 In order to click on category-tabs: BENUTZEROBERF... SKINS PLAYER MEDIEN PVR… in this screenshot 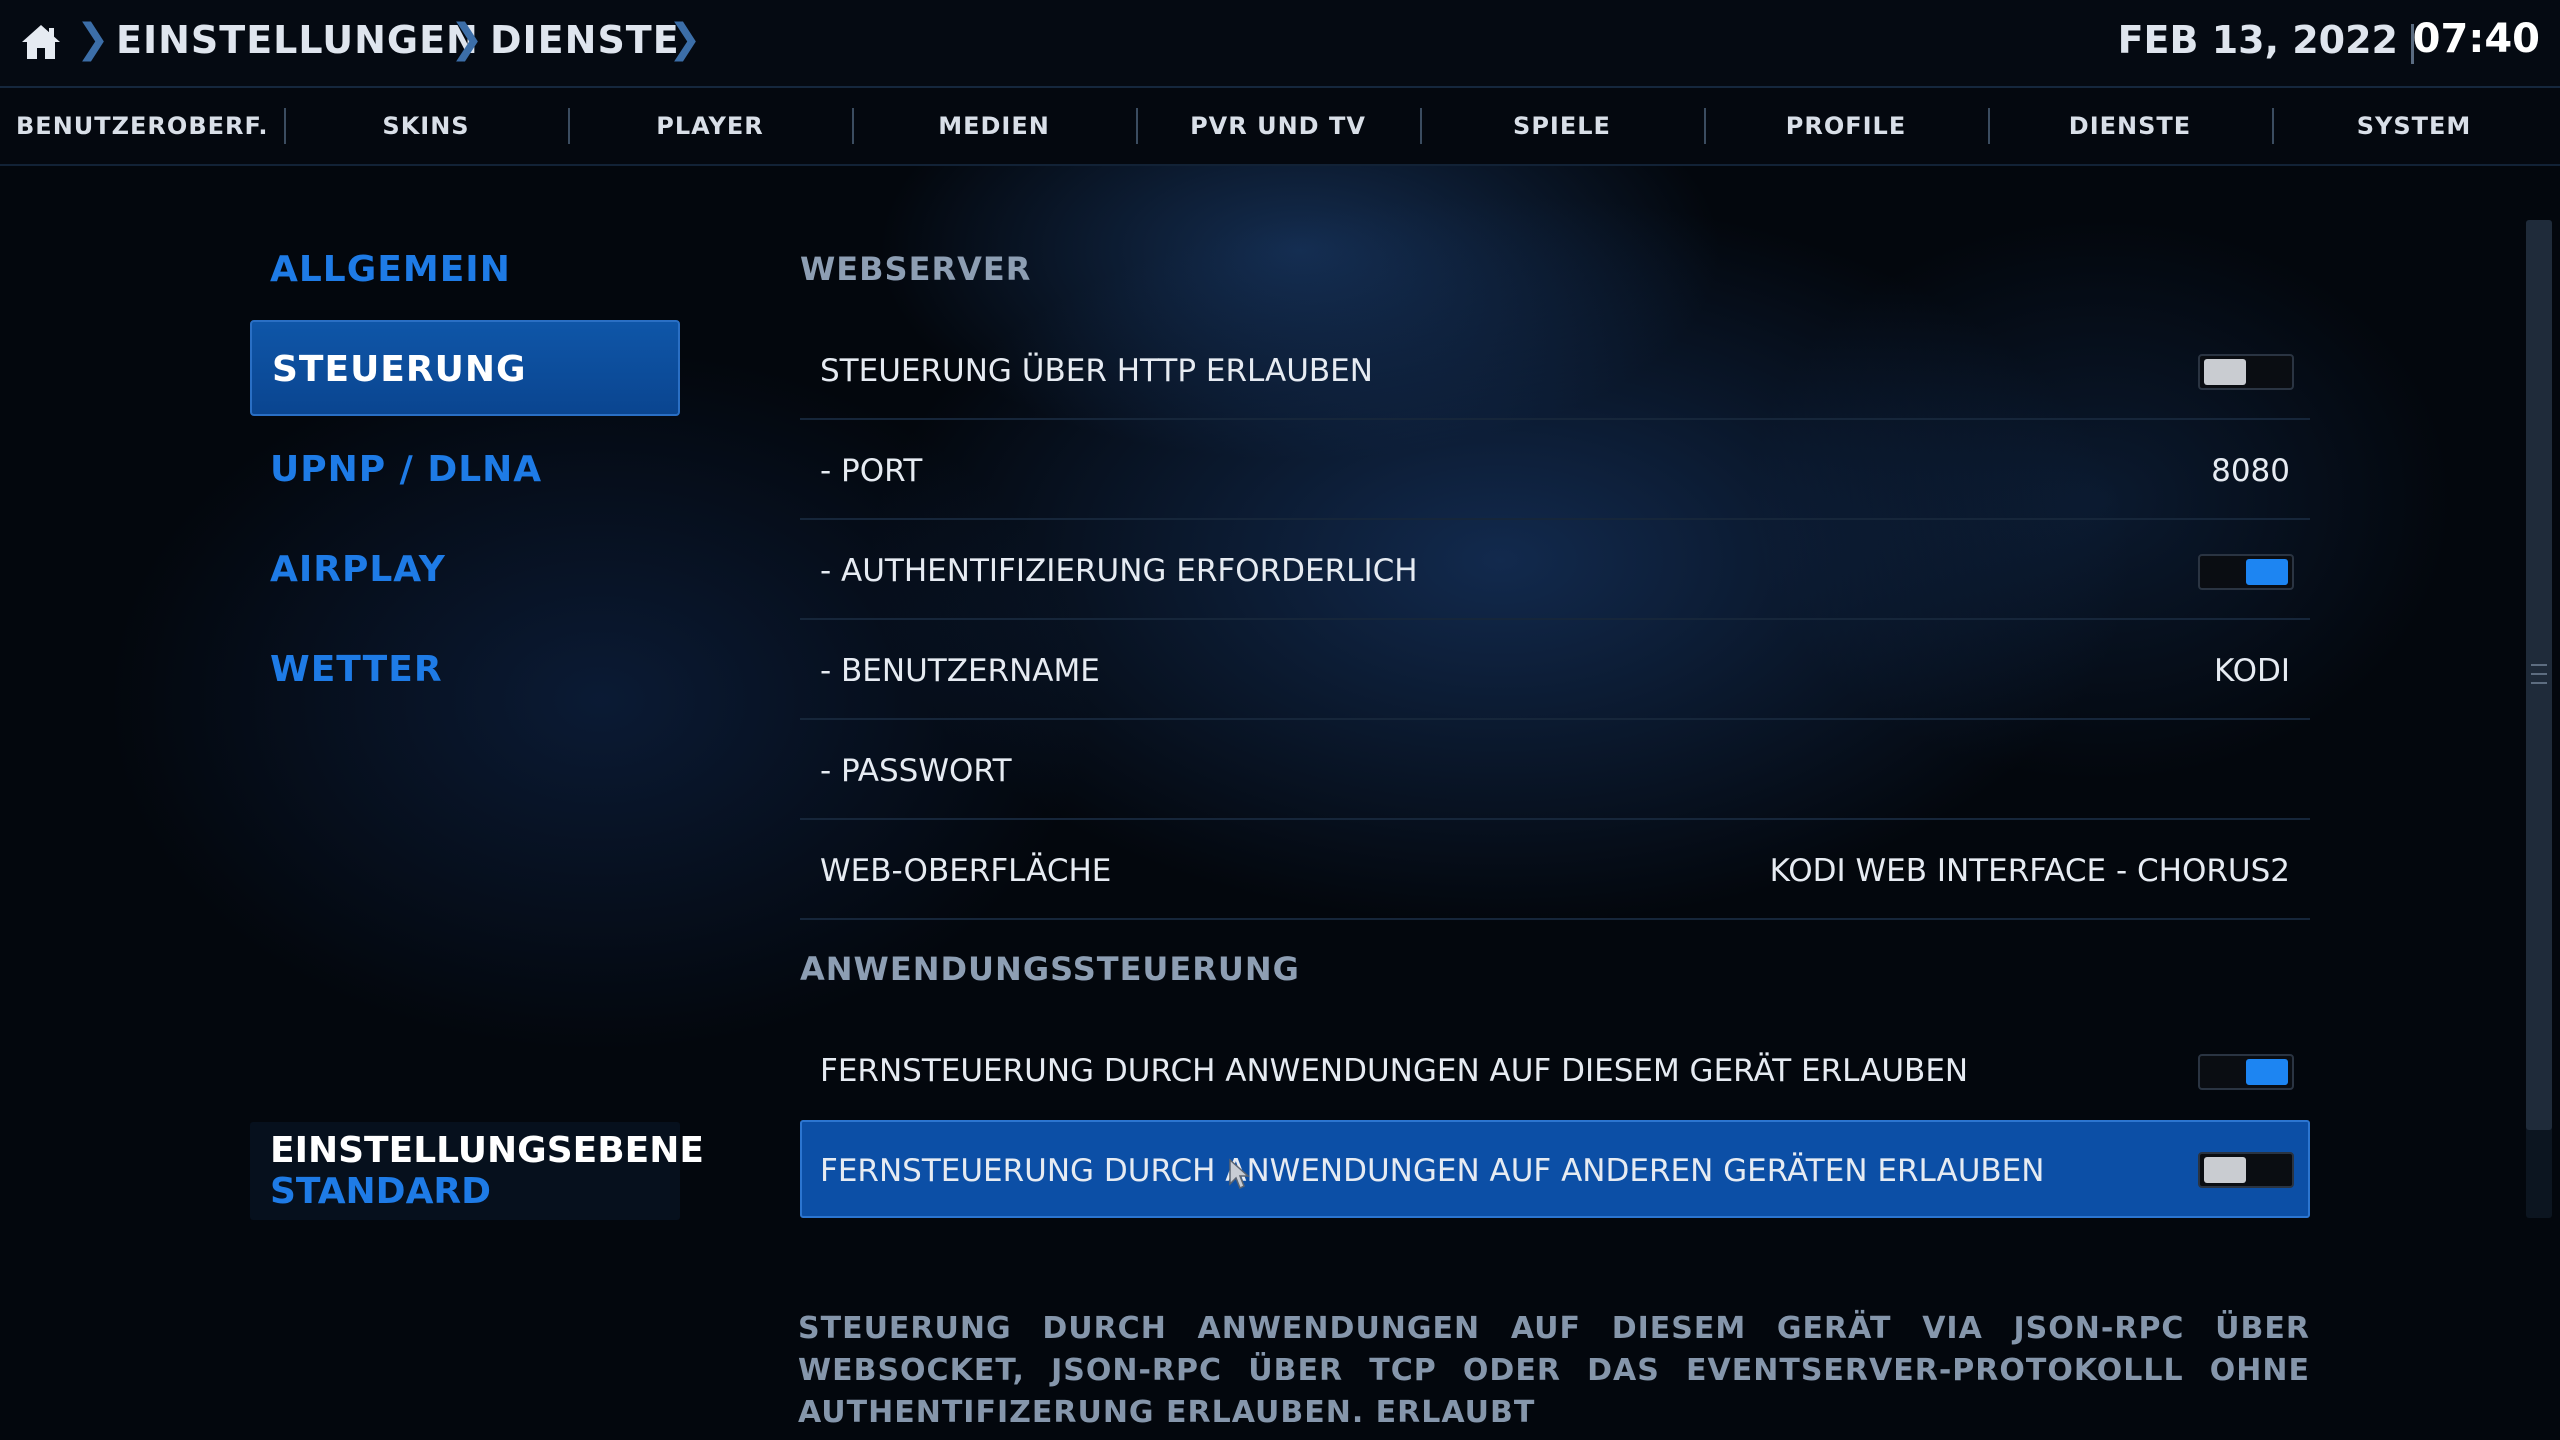, I will do `click(1280, 127)`.